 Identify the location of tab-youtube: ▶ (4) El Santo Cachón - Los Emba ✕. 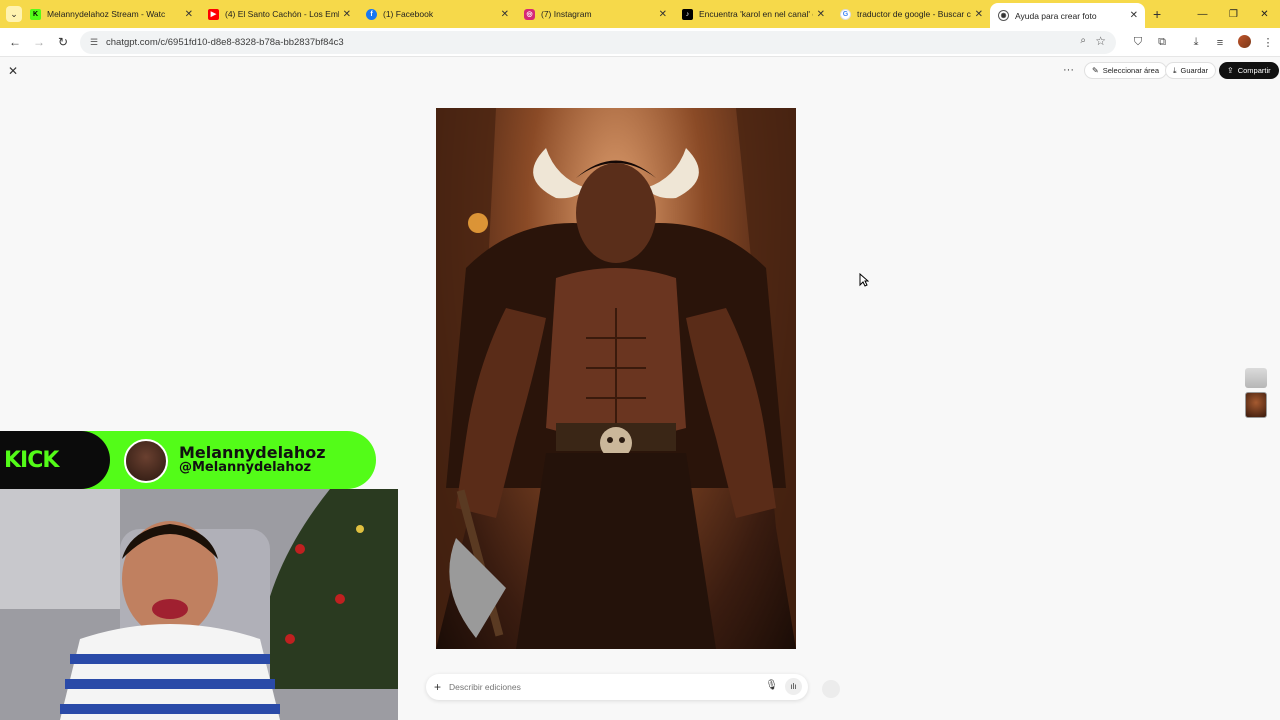
(279, 14).